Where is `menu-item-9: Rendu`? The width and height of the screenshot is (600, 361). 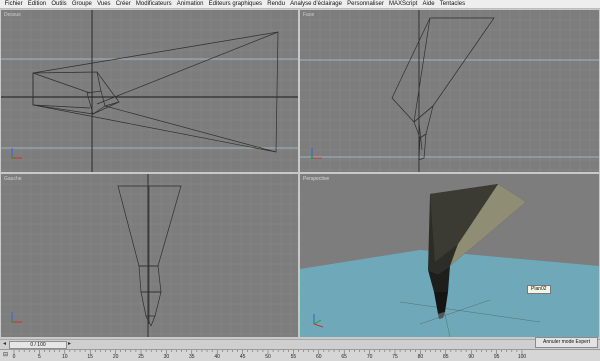 menu-item-9: Rendu is located at coordinates (276, 4).